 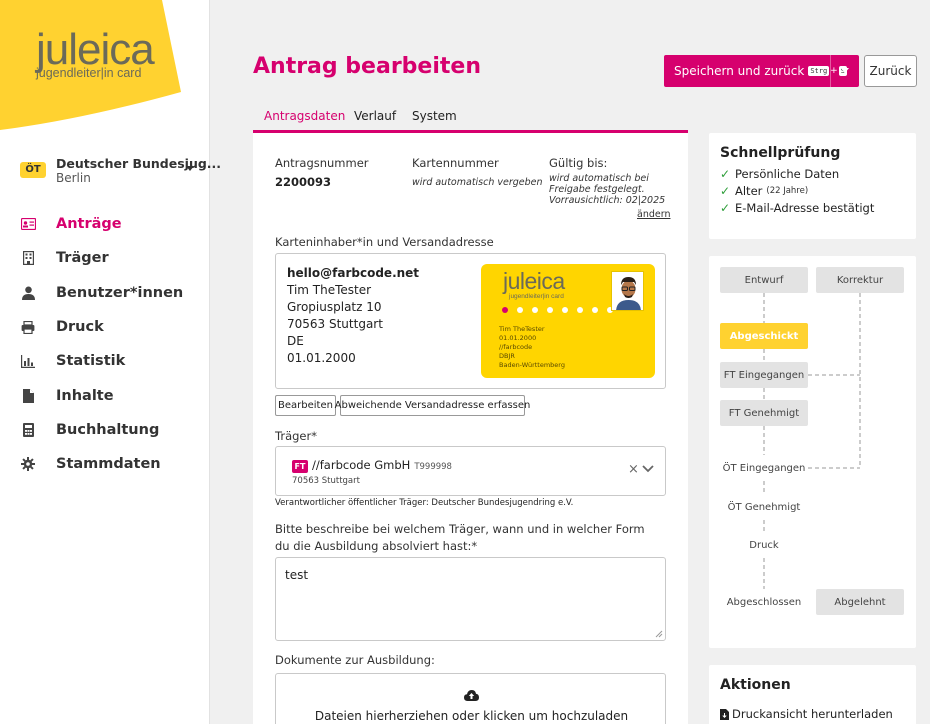 I want to click on training-answer-value: test, so click(x=297, y=575).